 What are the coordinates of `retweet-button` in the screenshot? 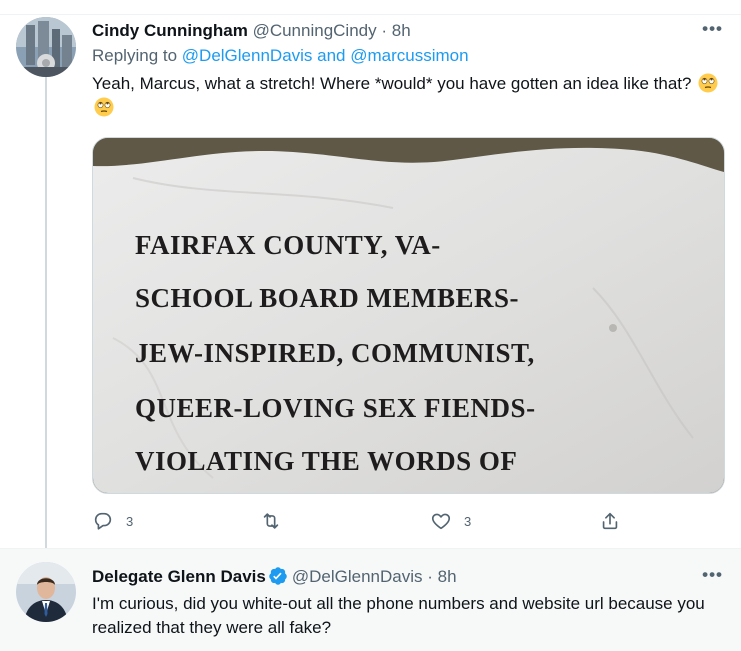 It's located at (277, 521).